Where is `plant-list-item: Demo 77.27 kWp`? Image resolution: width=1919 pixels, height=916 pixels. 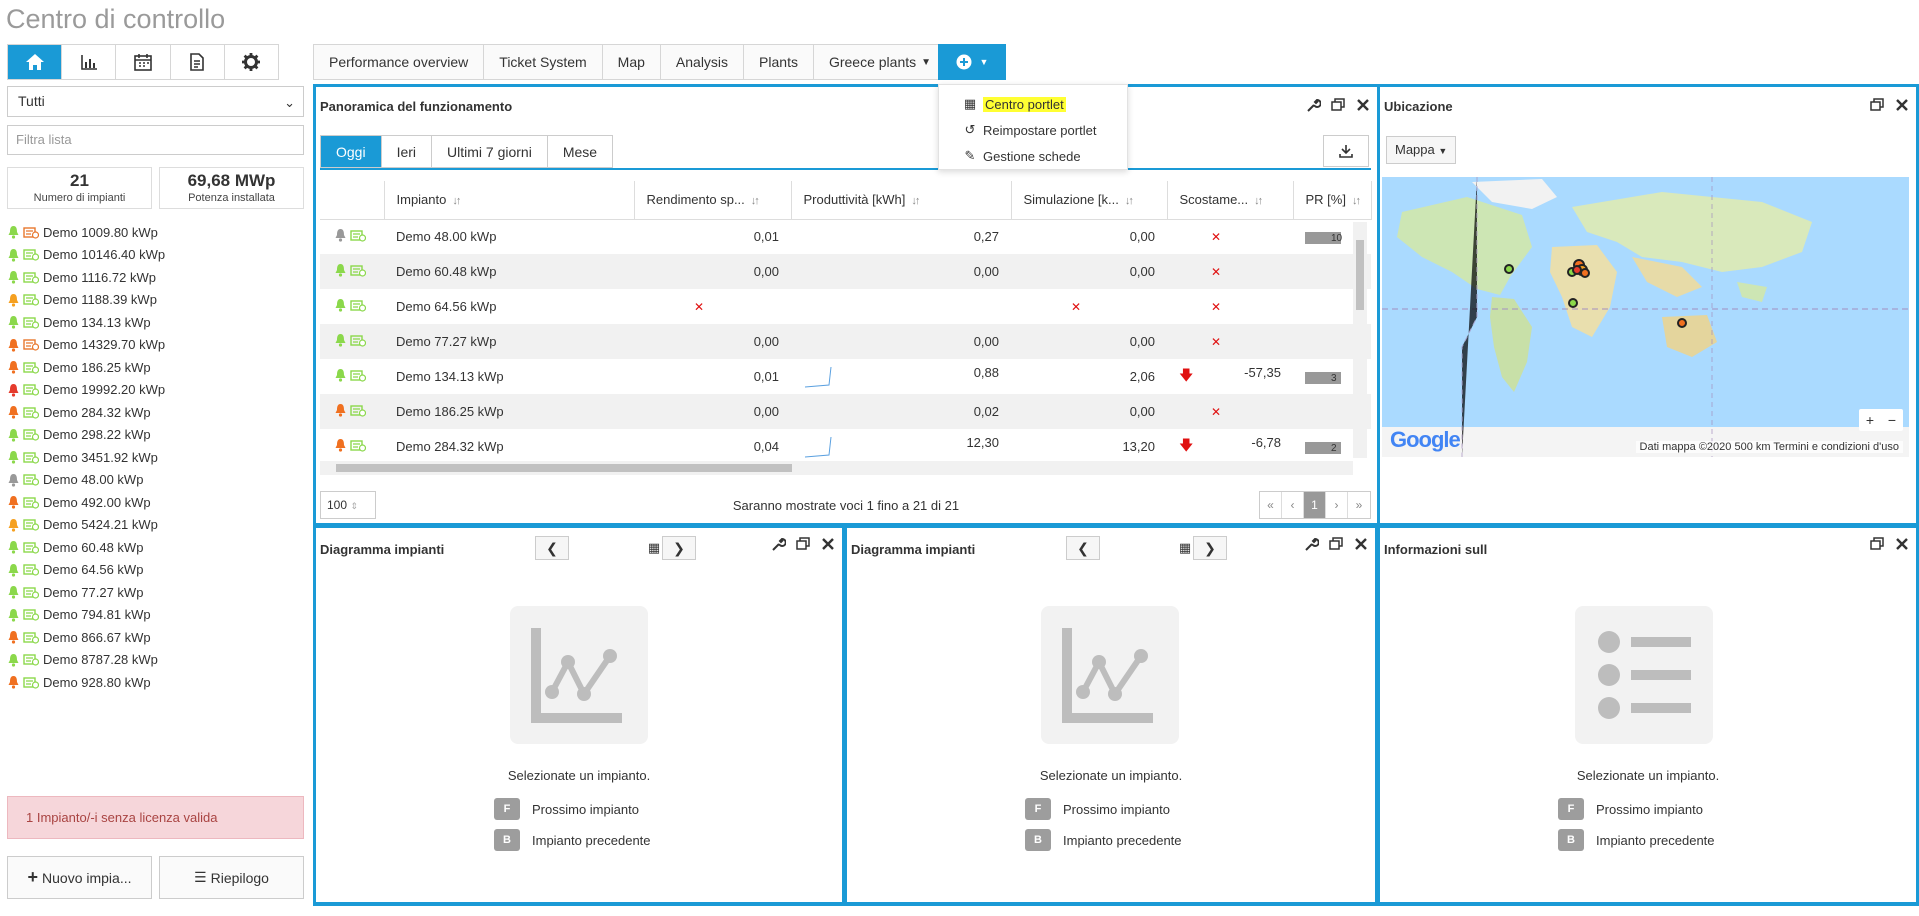
plant-list-item: Demo 77.27 kWp is located at coordinates (154, 592).